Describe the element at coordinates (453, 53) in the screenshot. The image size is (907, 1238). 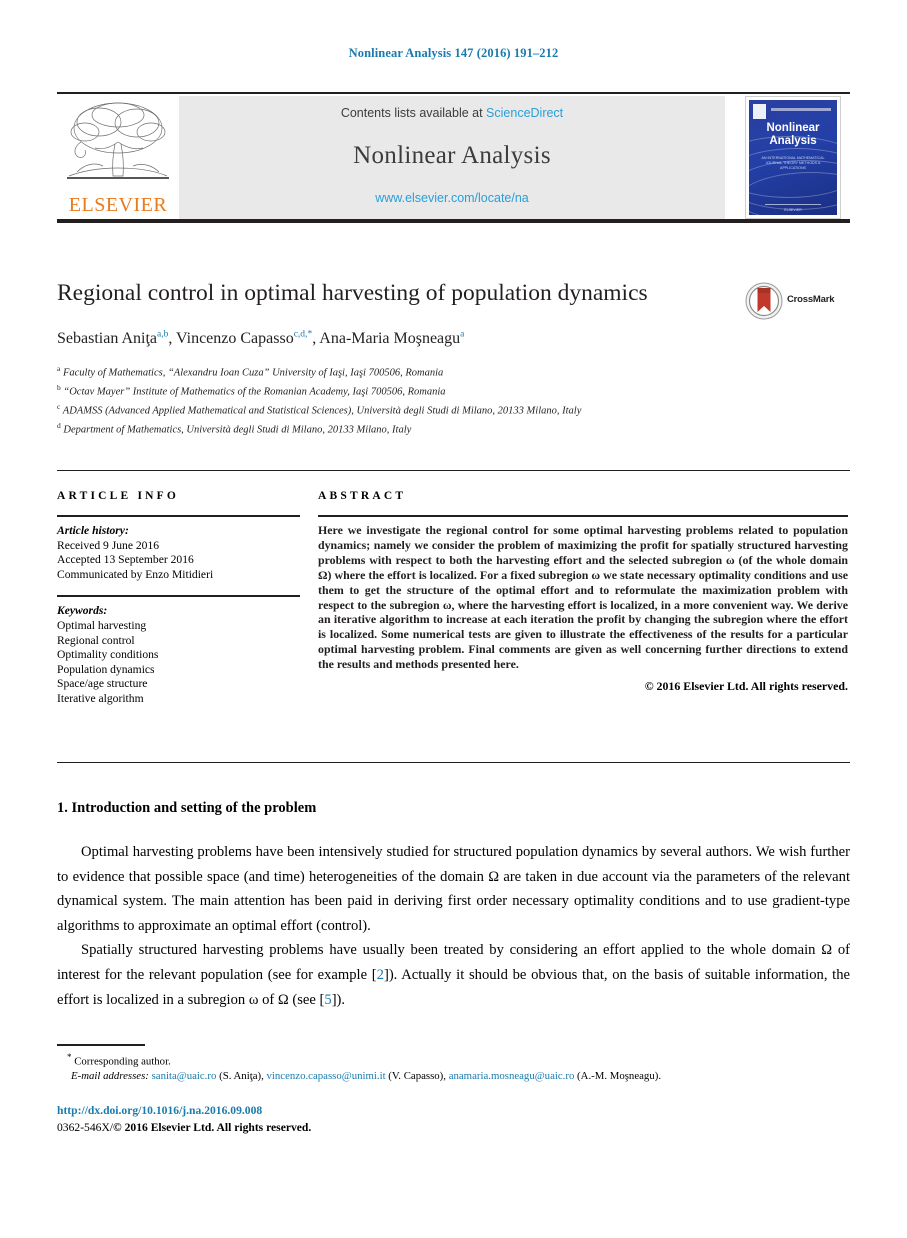
I see `running-head: Nonlinear Analysis 147 (2016) 191–212` at that location.